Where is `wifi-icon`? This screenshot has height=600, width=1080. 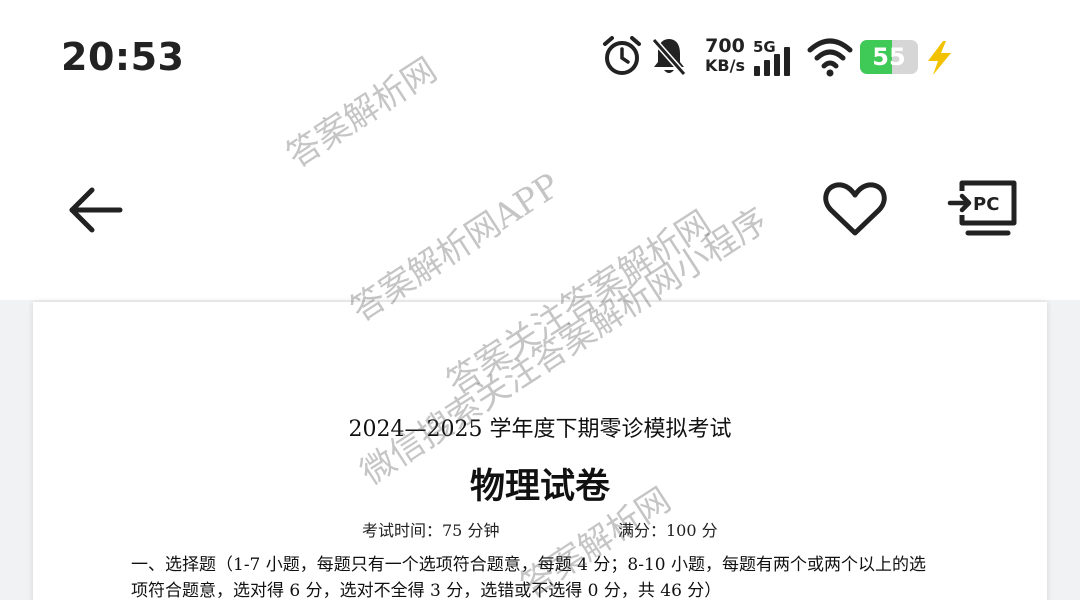 wifi-icon is located at coordinates (830, 57).